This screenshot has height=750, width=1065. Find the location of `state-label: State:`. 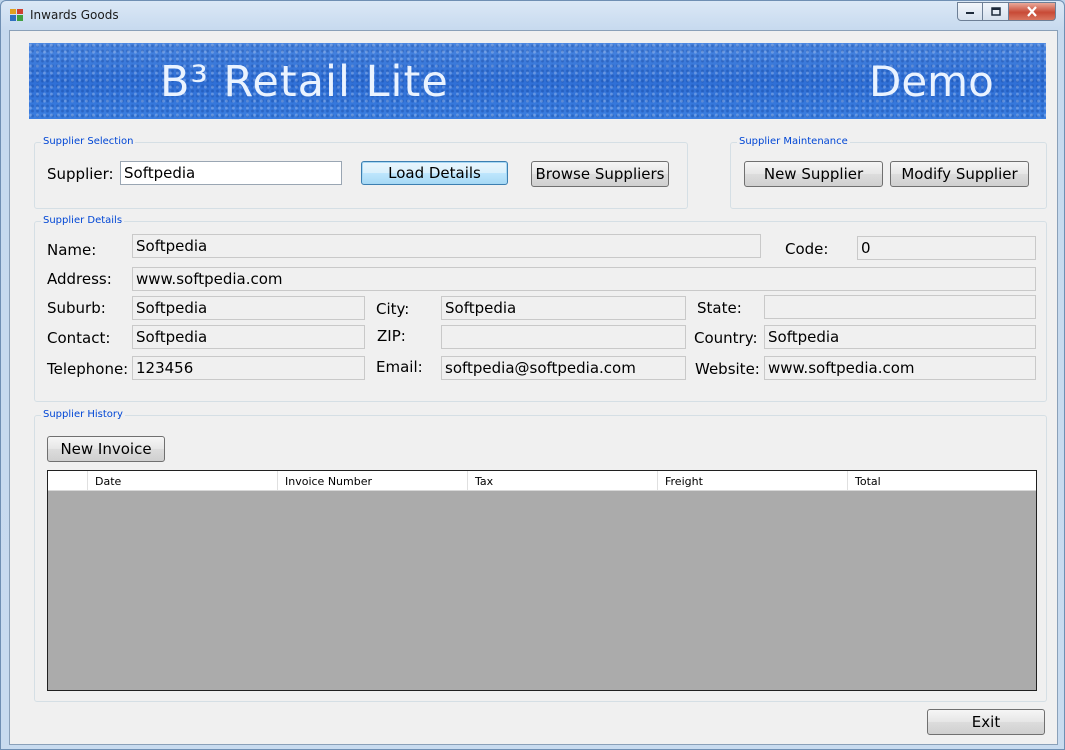

state-label: State: is located at coordinates (719, 308).